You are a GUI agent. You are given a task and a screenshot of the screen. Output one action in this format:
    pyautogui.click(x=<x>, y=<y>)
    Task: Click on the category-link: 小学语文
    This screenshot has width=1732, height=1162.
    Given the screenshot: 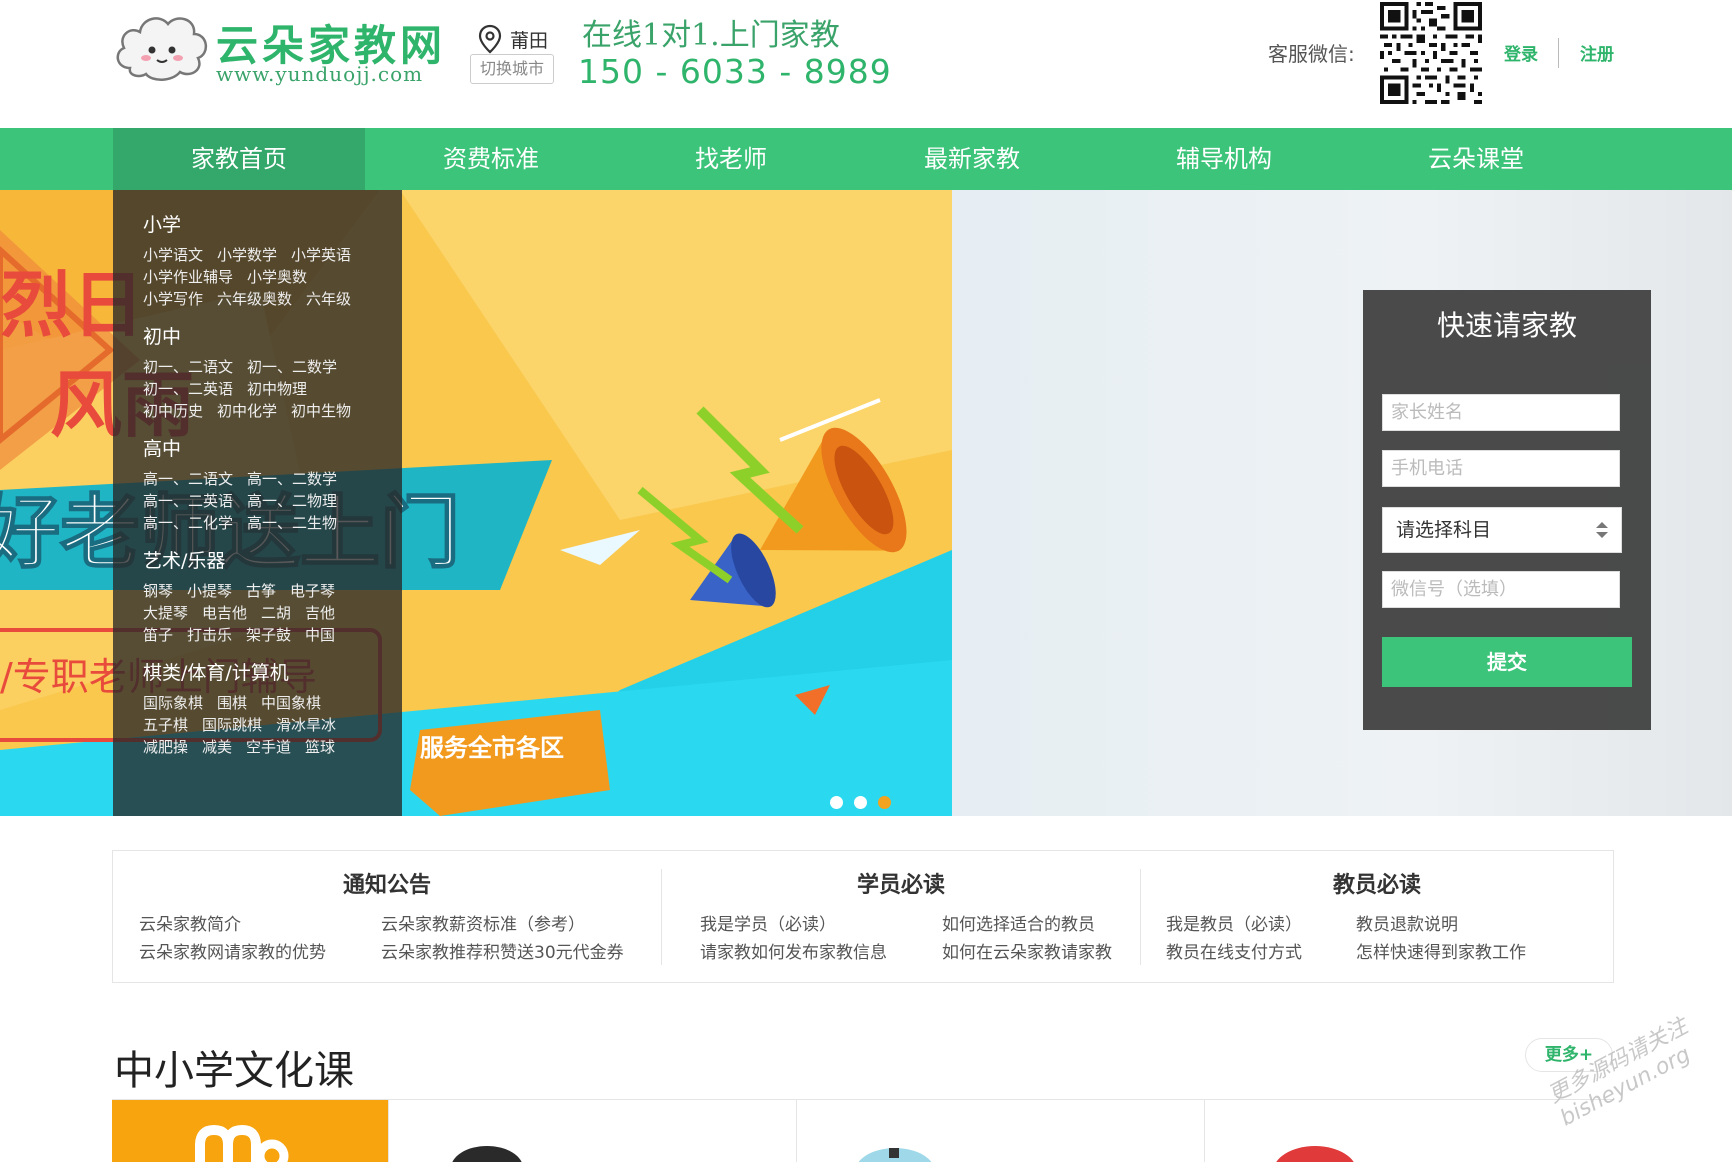 What is the action you would take?
    pyautogui.click(x=173, y=255)
    